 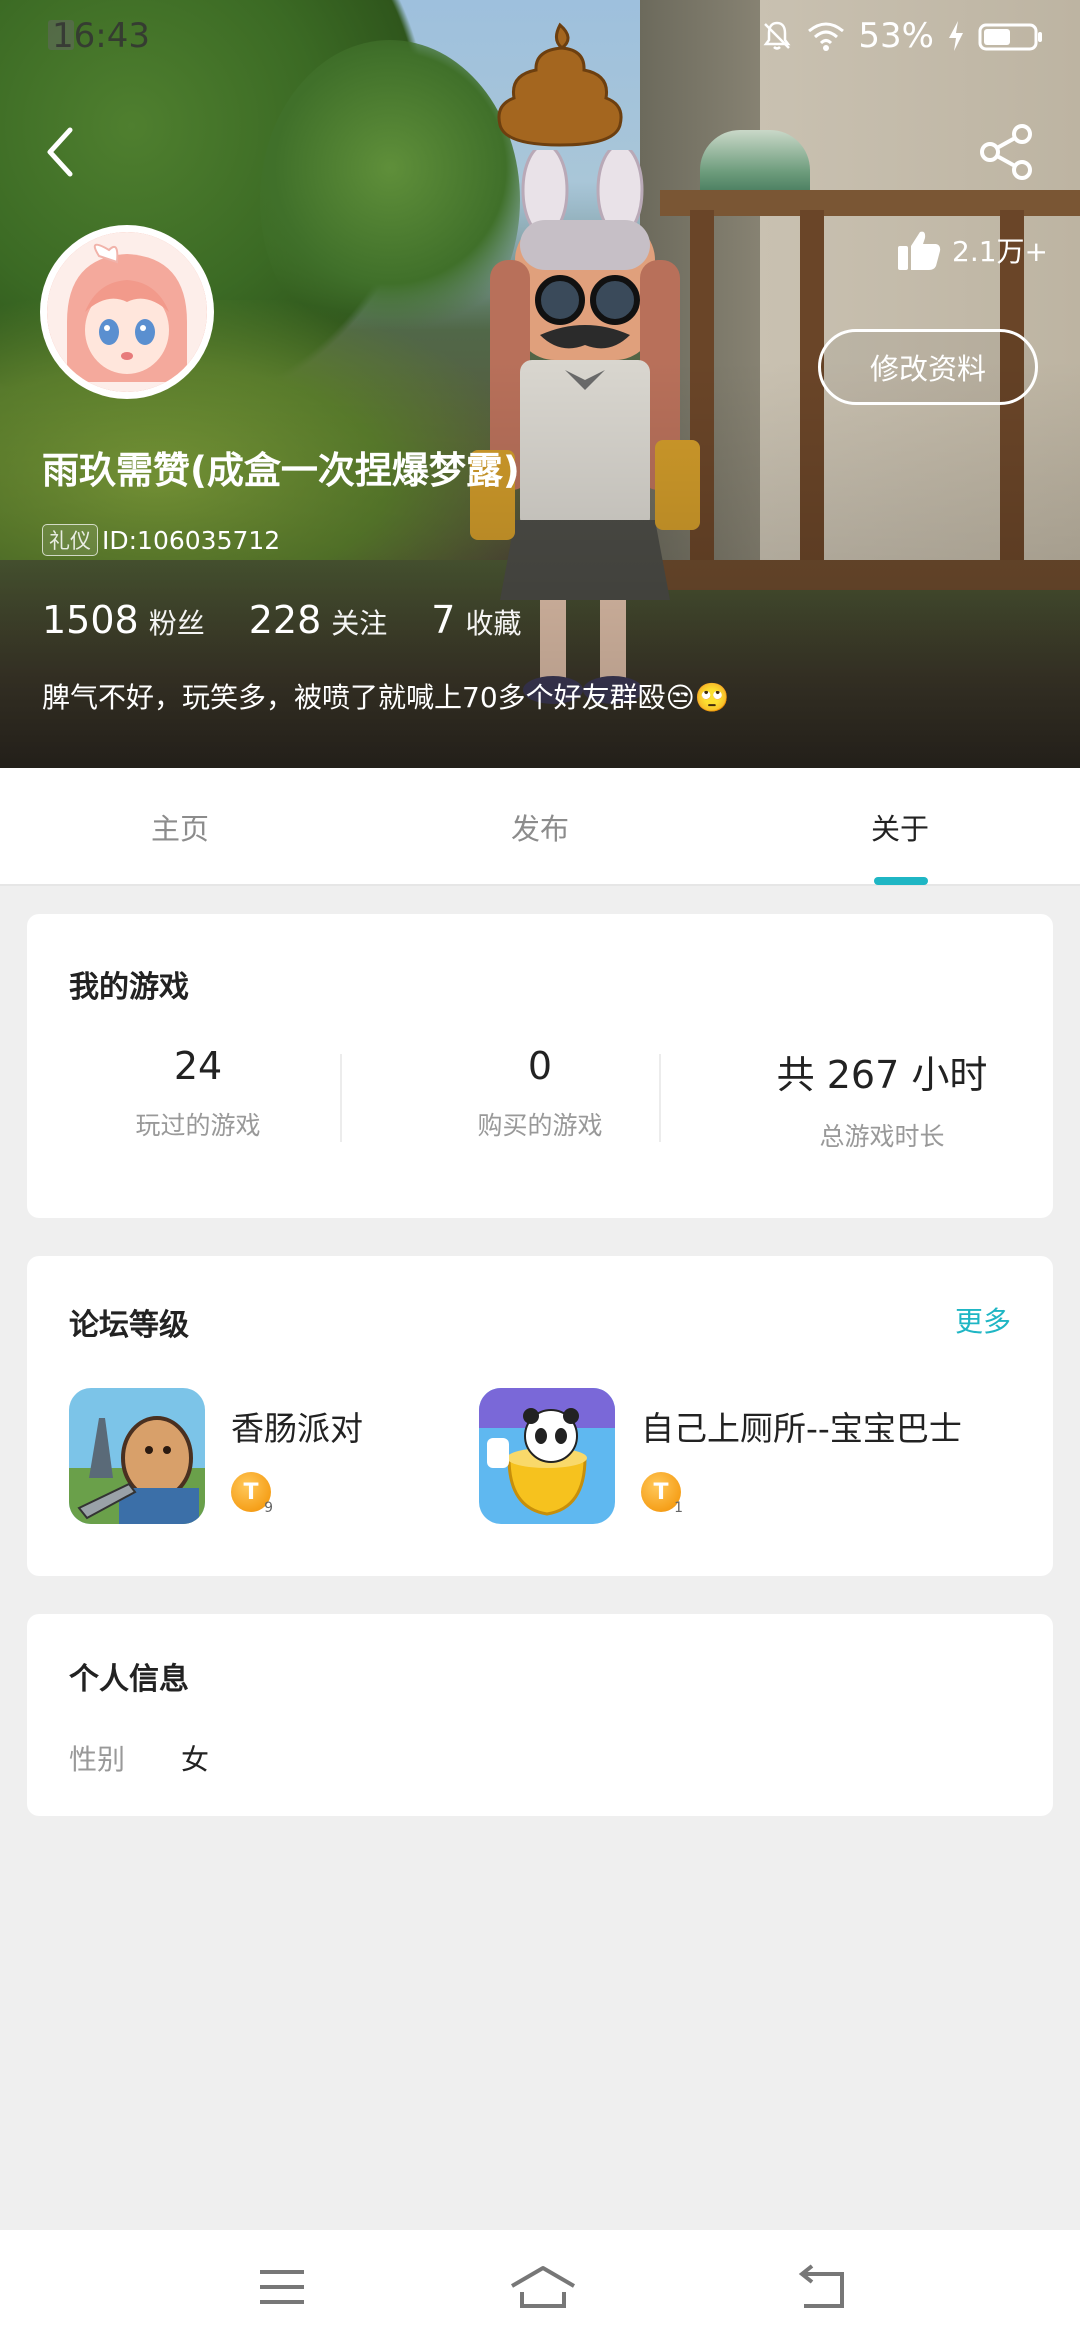 I want to click on personal-info-card: 个人信息 性别 女, so click(x=540, y=1715).